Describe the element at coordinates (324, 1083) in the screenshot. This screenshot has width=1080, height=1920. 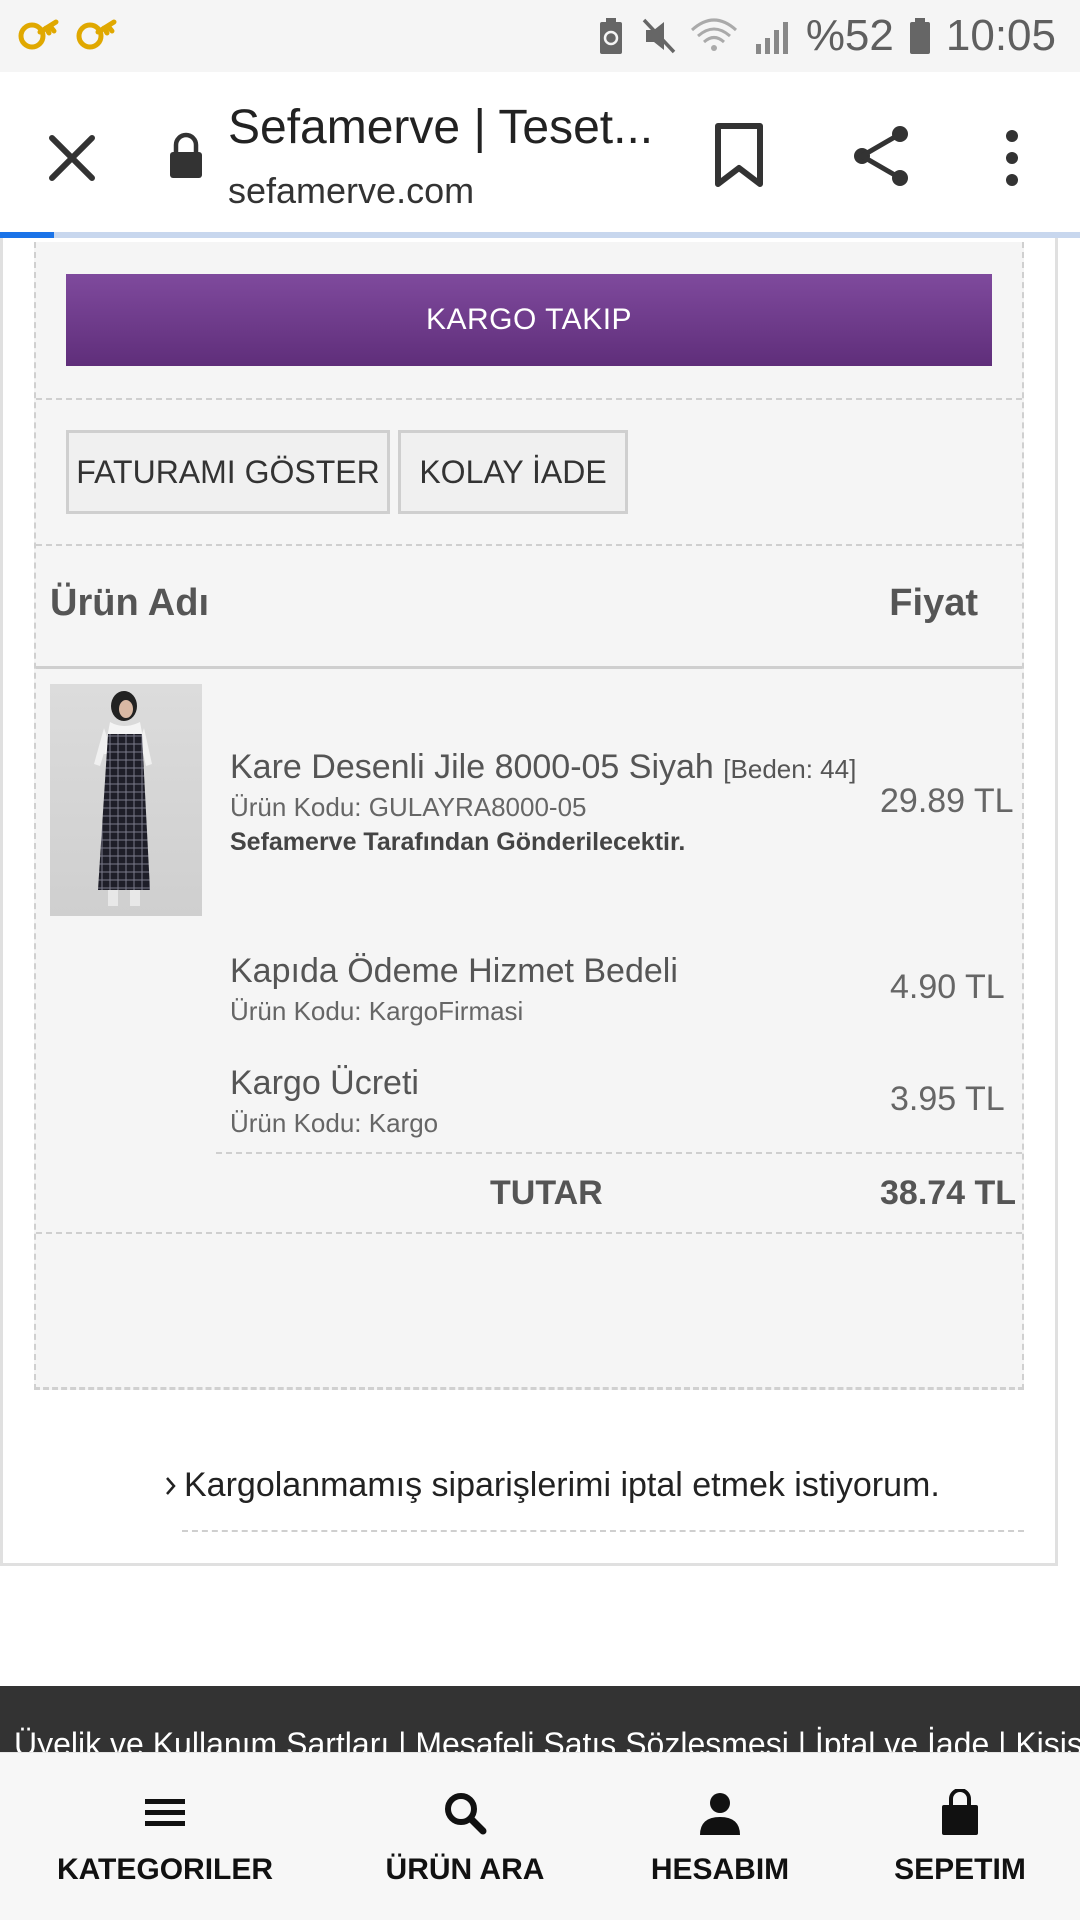
I see `item-name: Kargo Ücreti` at that location.